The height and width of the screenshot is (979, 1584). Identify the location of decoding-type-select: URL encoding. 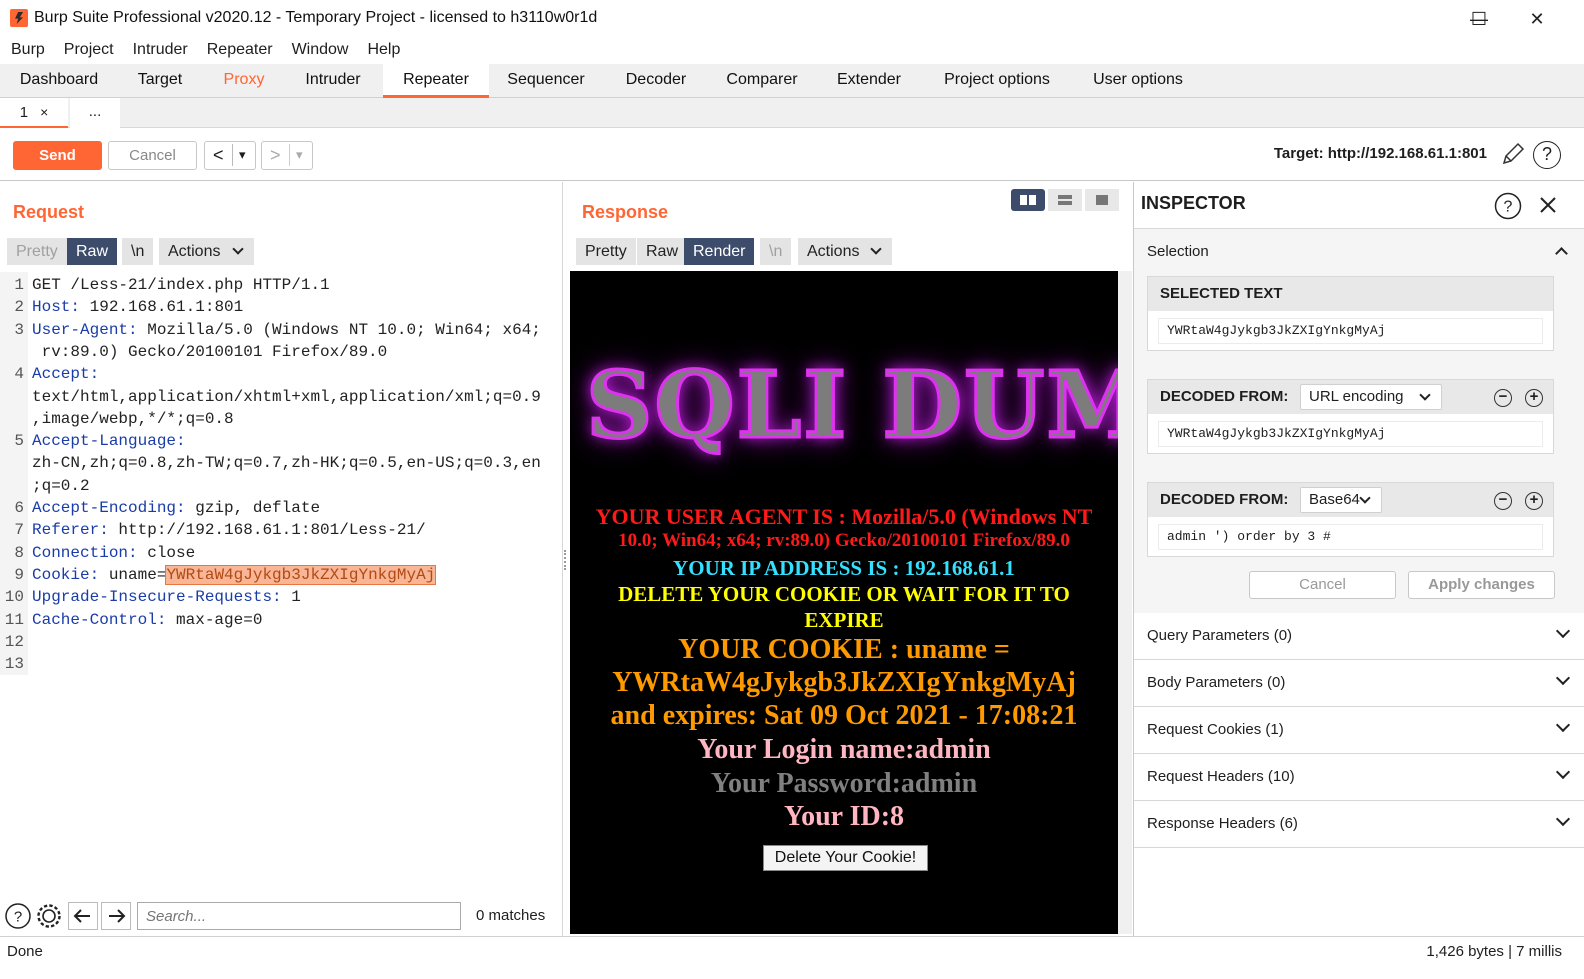
(1371, 397).